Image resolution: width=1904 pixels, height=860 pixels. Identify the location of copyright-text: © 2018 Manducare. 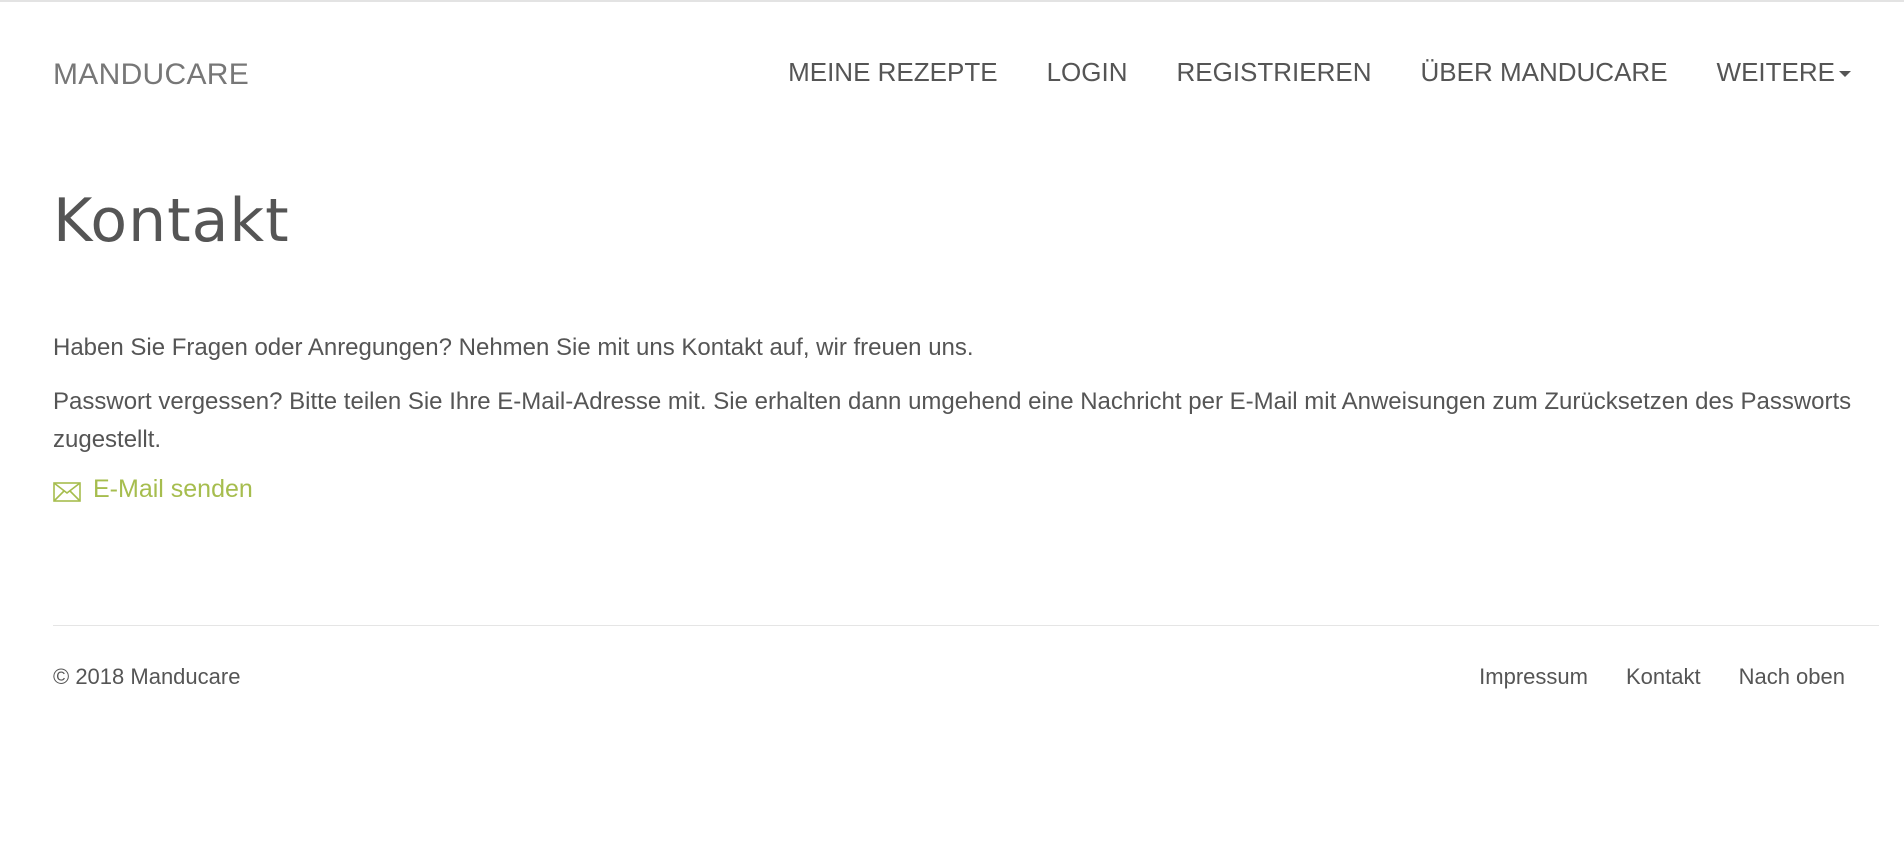
(147, 676).